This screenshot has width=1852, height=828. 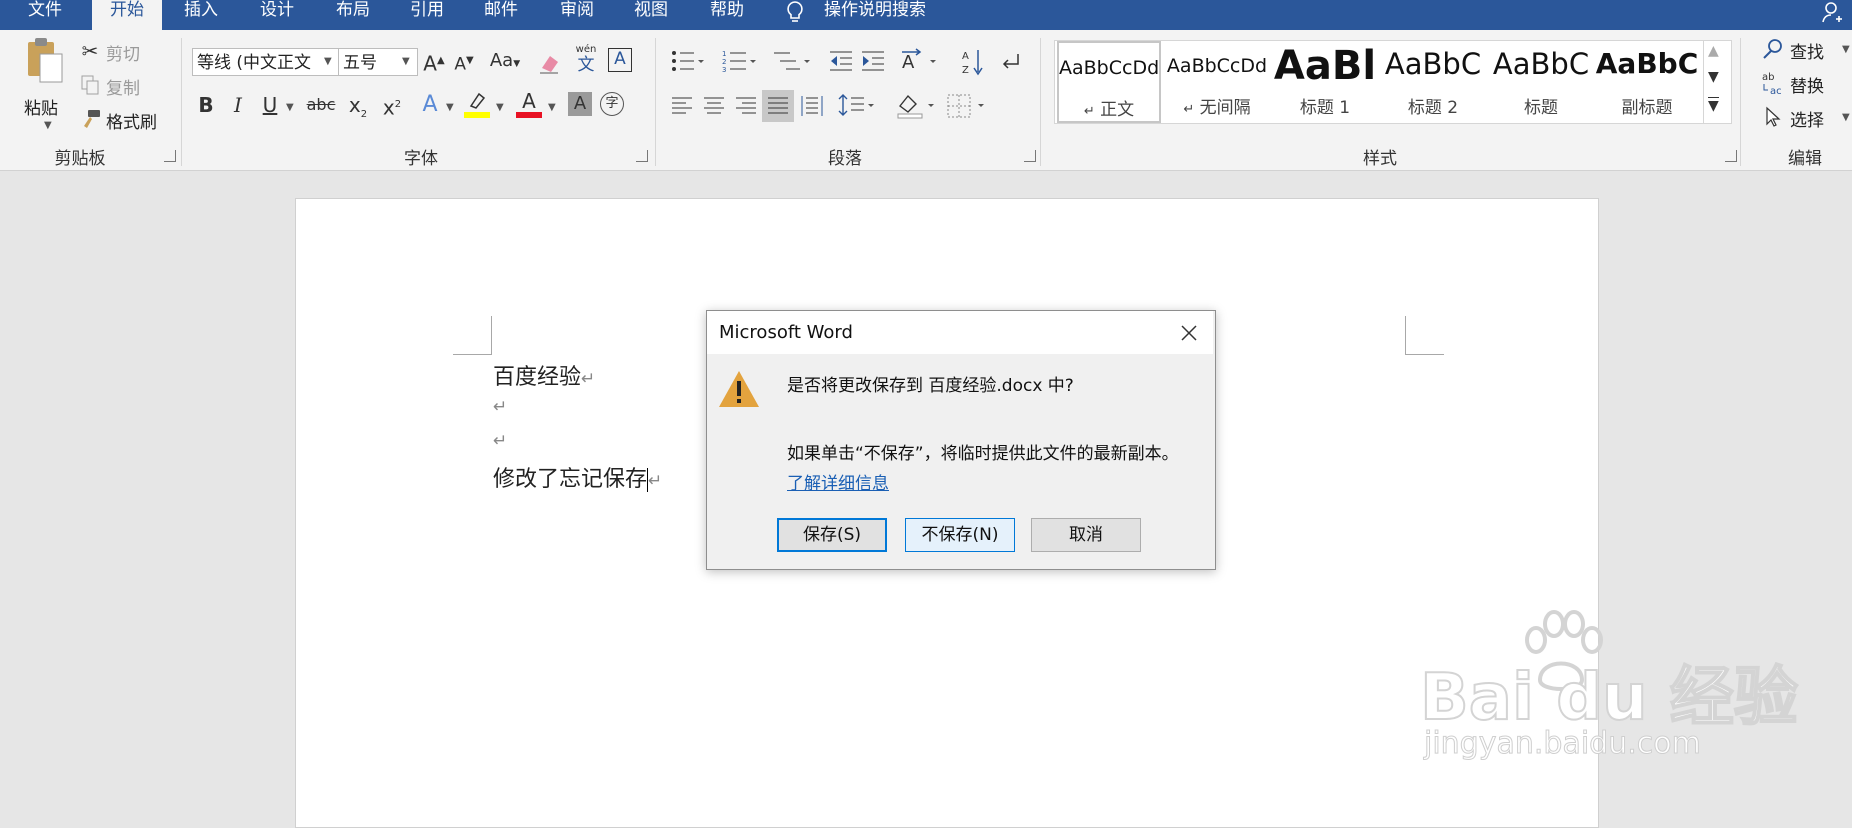 I want to click on style-sample: AaBbCcDd, so click(x=1109, y=68).